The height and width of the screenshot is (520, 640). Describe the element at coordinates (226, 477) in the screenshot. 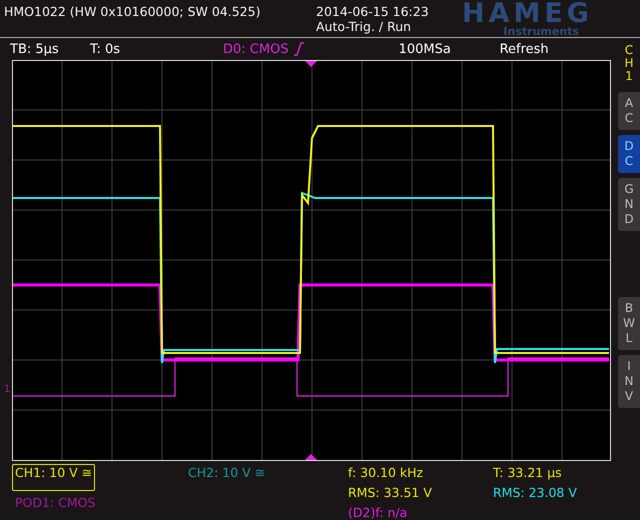

I see `channel-readout: CH2: 10 V ≅` at that location.